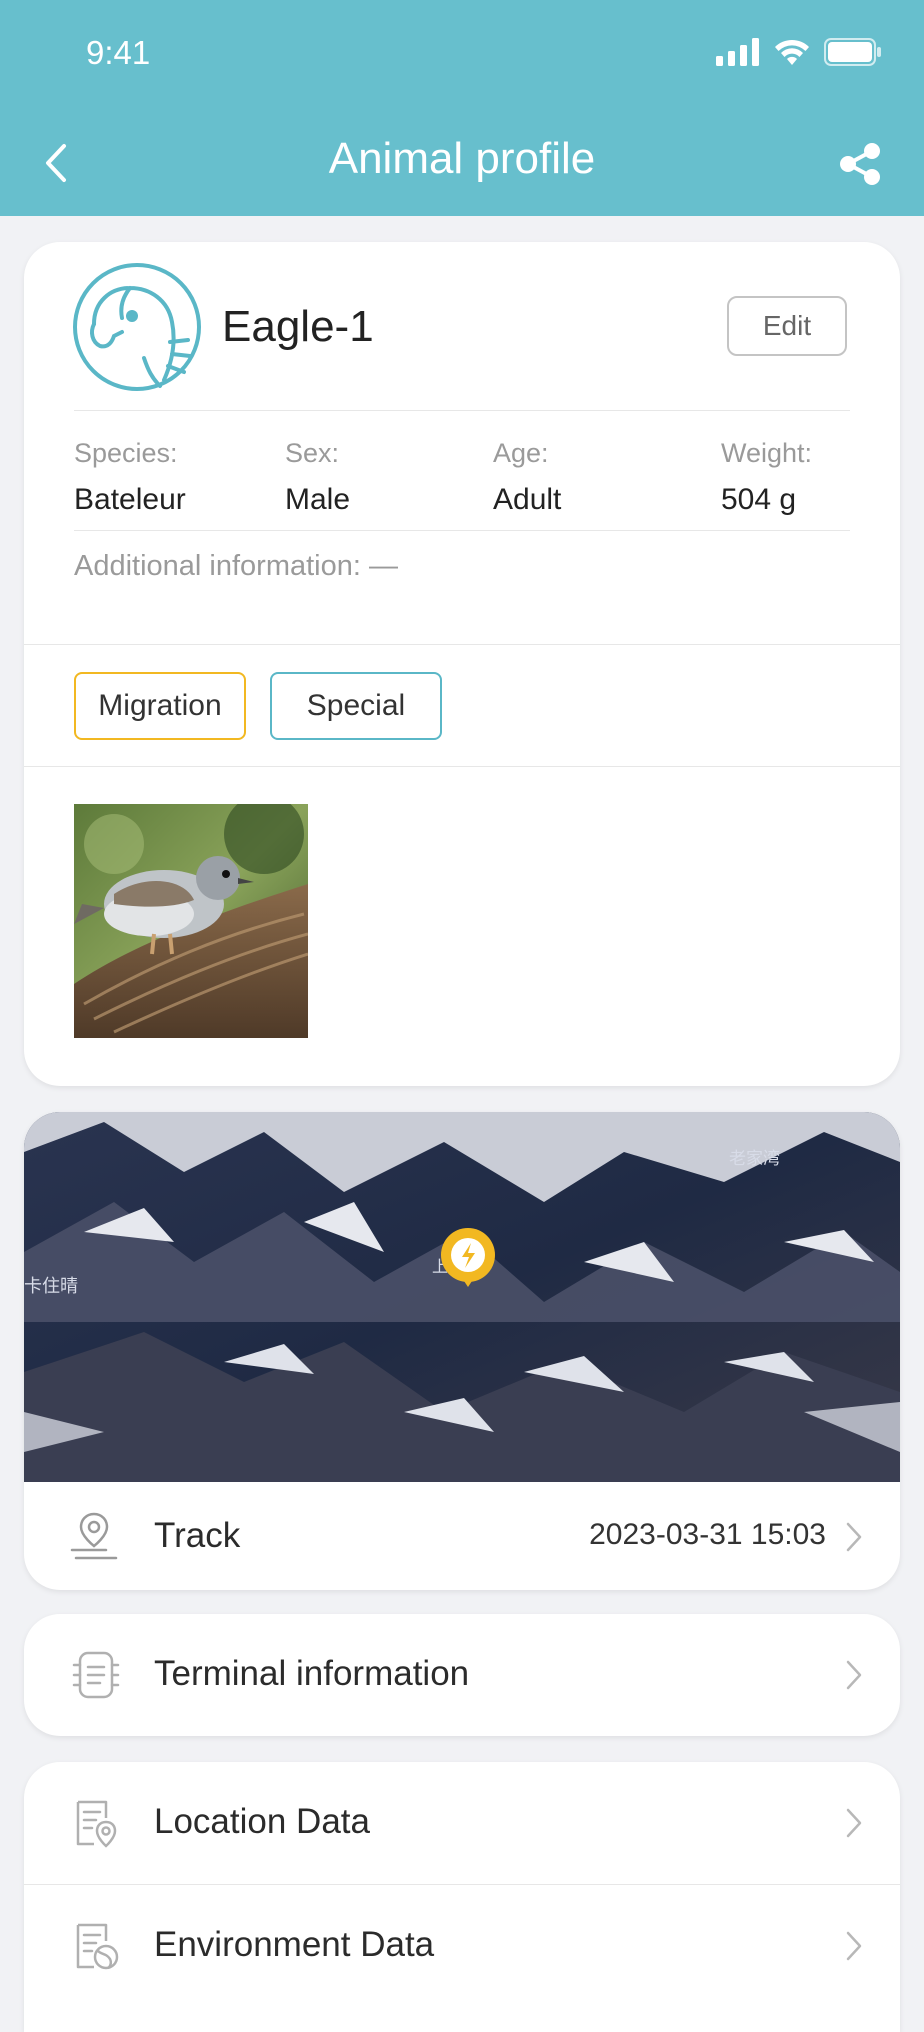 This screenshot has width=924, height=2032. What do you see at coordinates (262, 1821) in the screenshot?
I see `location-data-label: Location Data` at bounding box center [262, 1821].